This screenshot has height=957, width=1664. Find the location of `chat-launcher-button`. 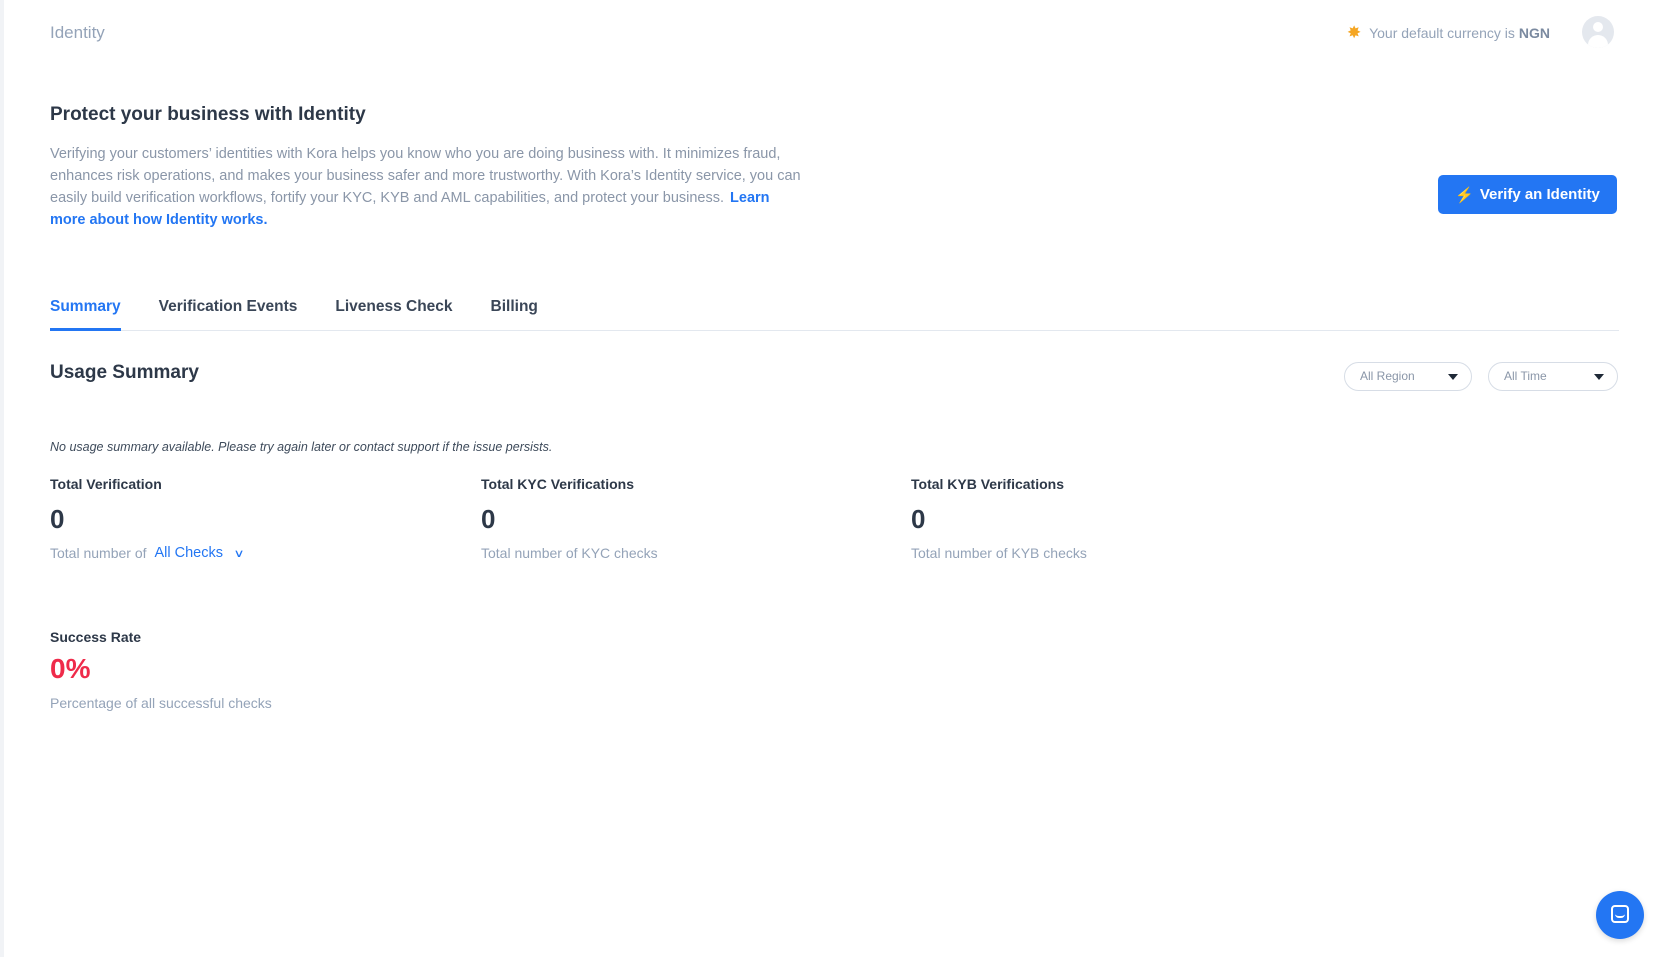

chat-launcher-button is located at coordinates (1620, 915).